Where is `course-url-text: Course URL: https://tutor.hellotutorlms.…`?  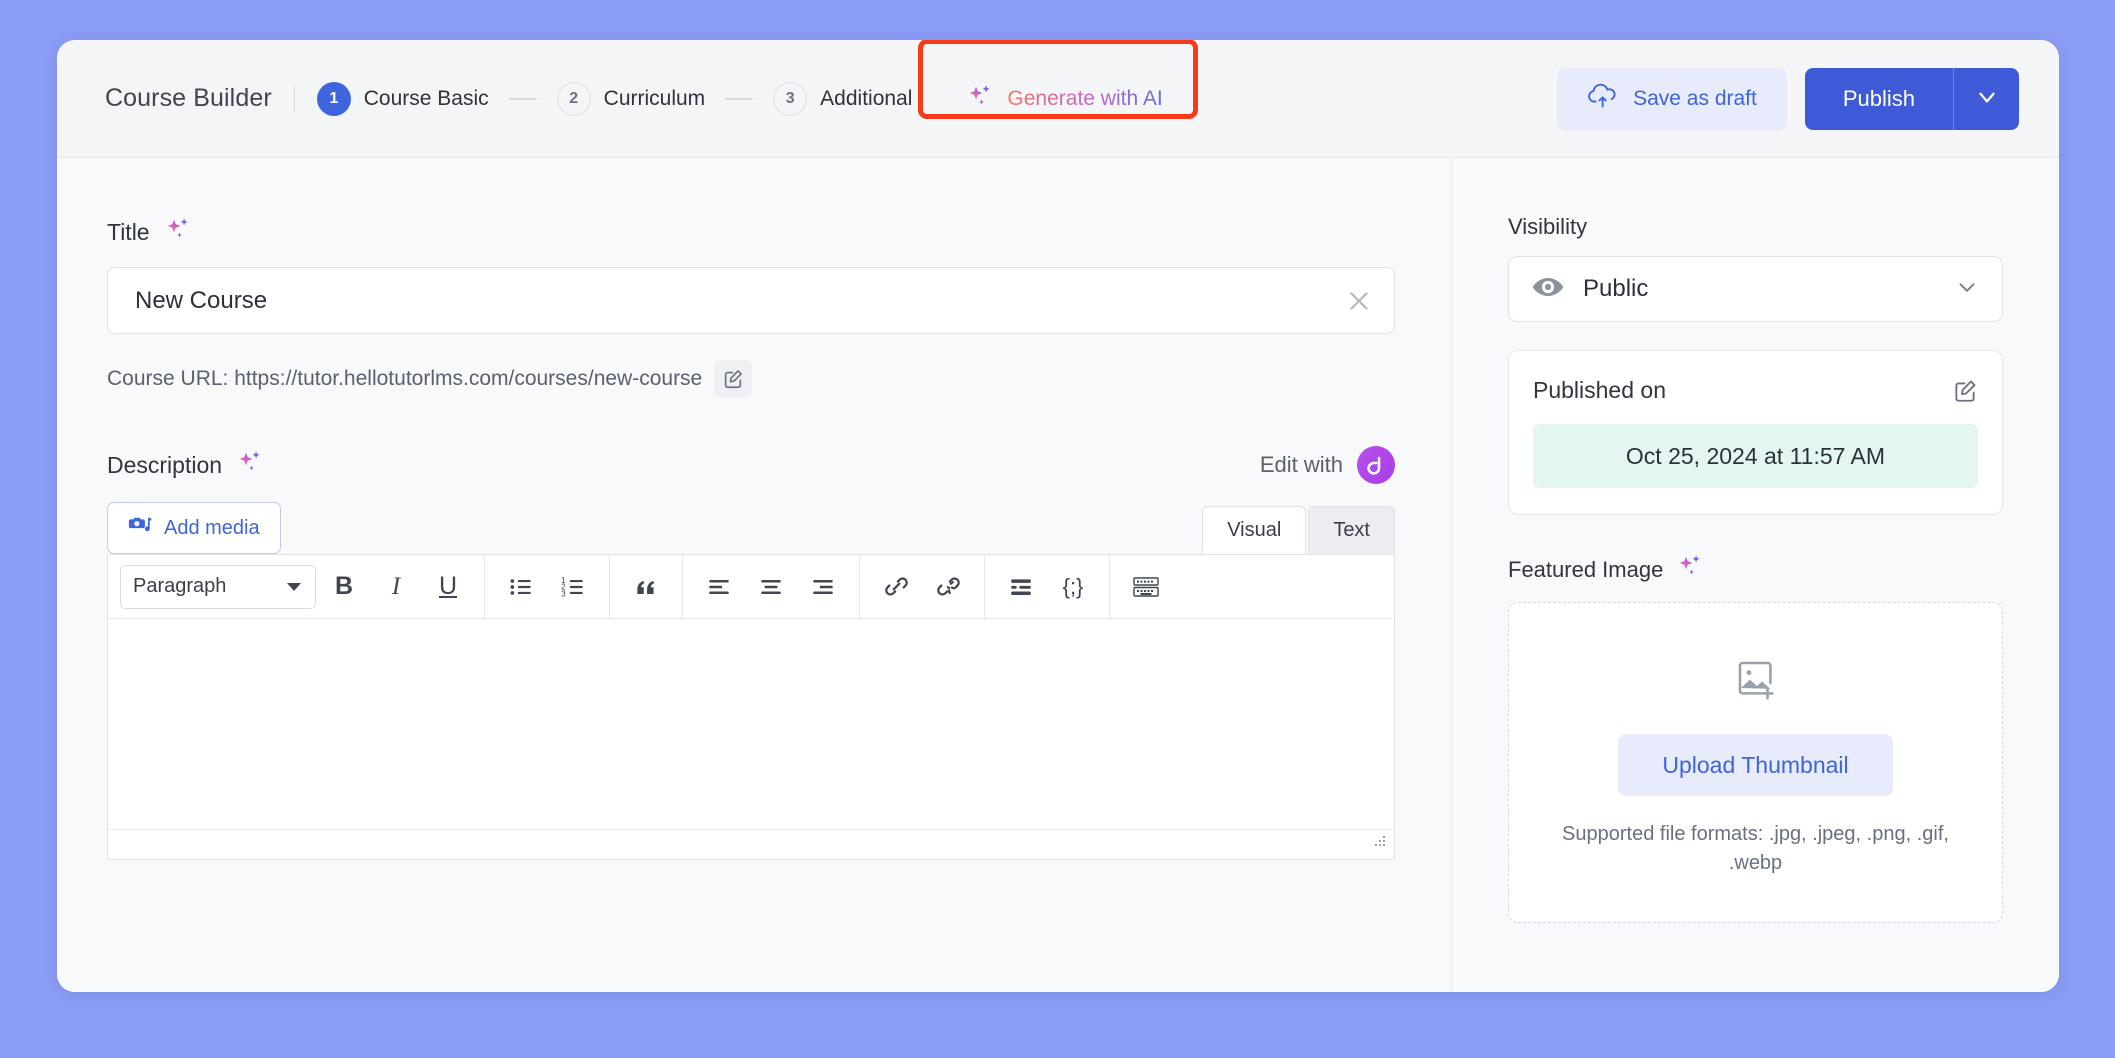
course-url-text: Course URL: https://tutor.hellotutorlms.… is located at coordinates (405, 378).